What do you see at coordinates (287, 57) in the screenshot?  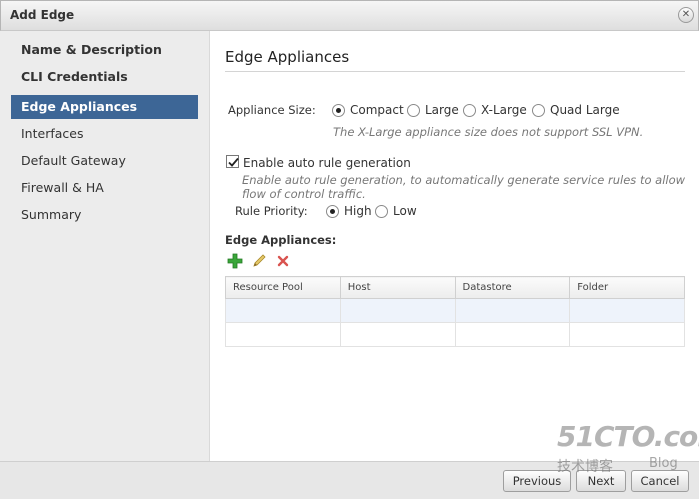 I see `page-title: Edge Appliances` at bounding box center [287, 57].